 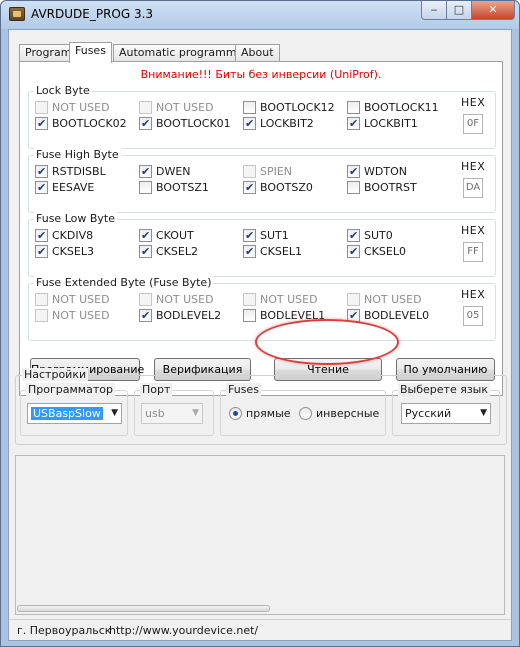 I want to click on fuse-bit-checkbox: BOOTLOCK01, so click(x=185, y=124).